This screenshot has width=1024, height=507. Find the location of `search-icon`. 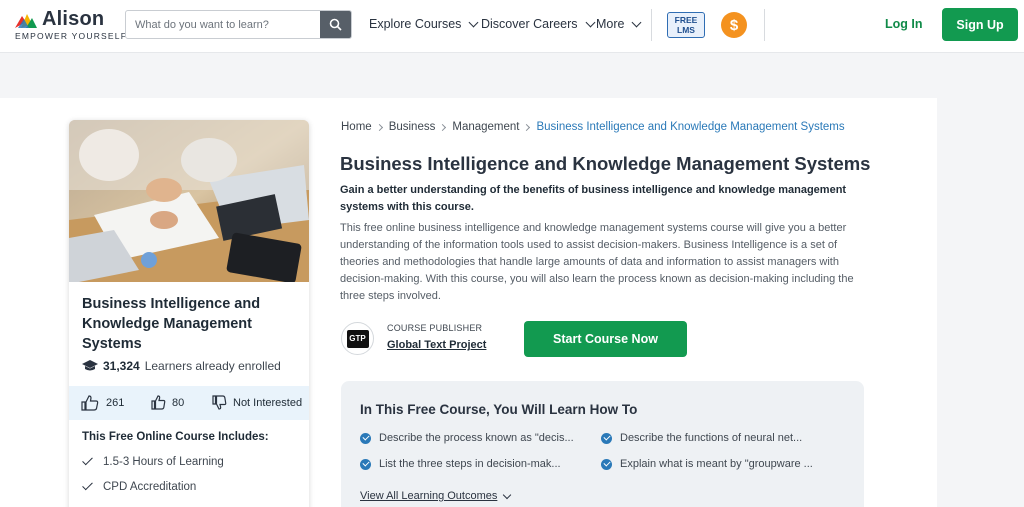

search-icon is located at coordinates (335, 24).